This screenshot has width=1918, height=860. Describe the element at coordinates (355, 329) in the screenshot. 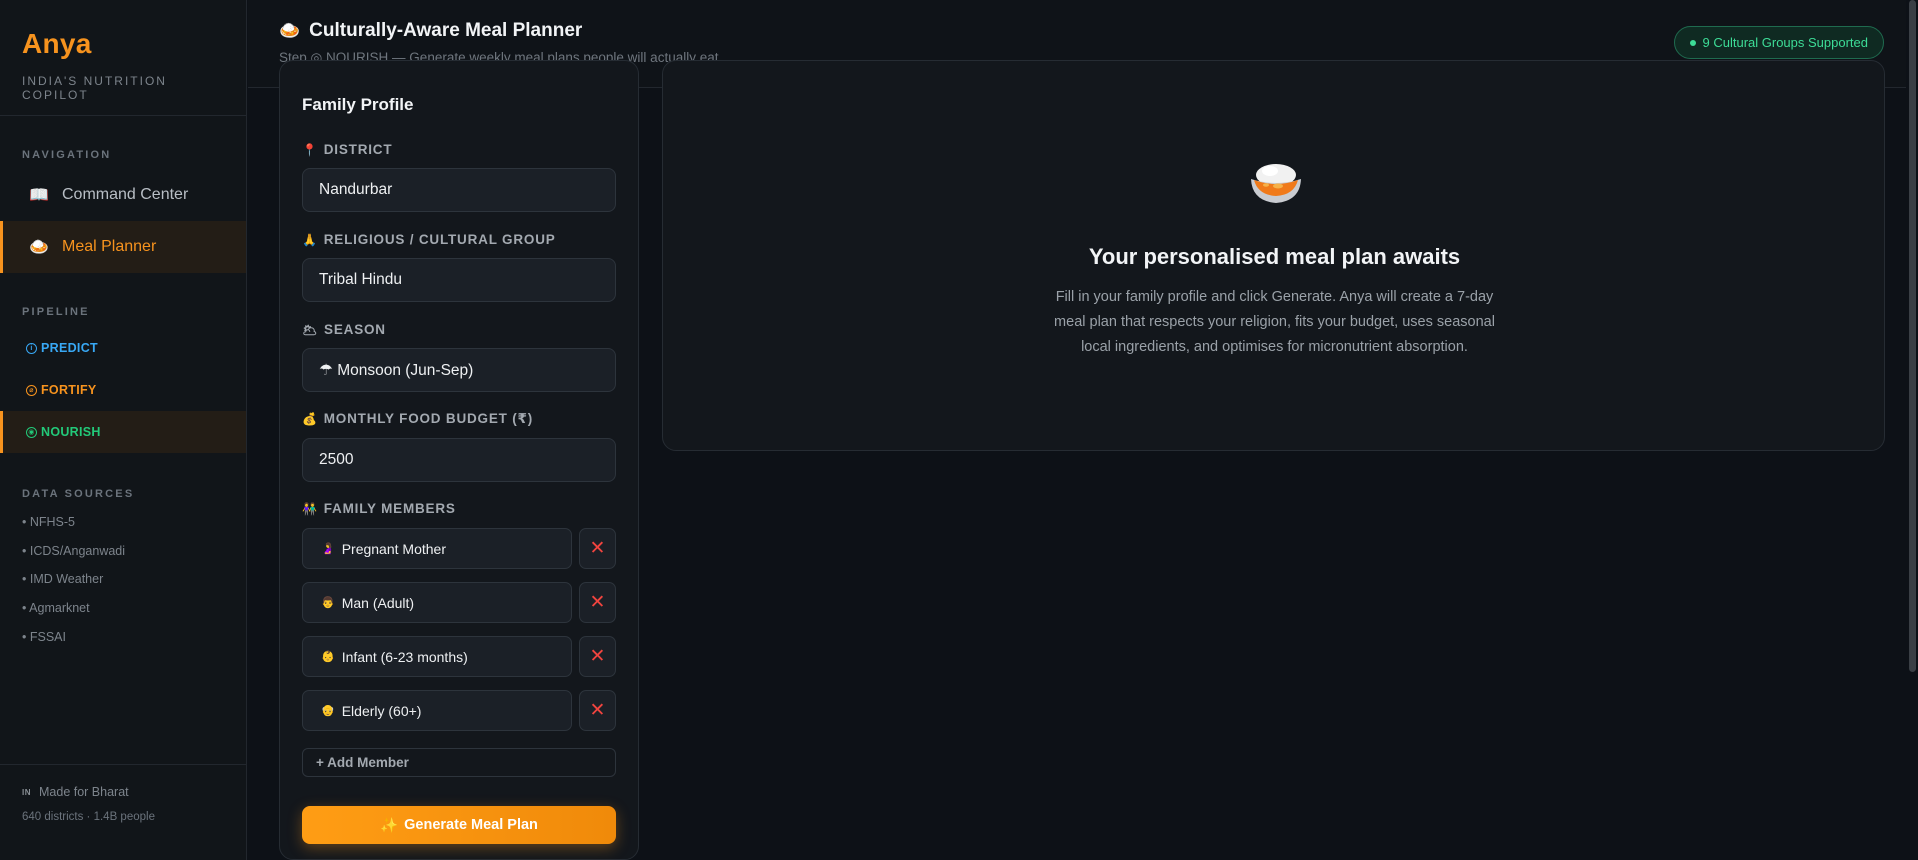

I see `season-label-text: SEASON` at that location.